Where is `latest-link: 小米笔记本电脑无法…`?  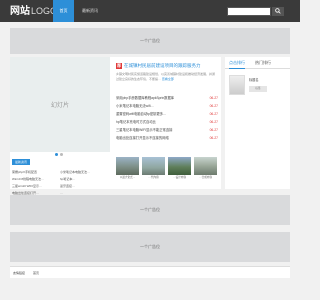
latest-link: 小米笔记本电脑无法… is located at coordinates (82, 172).